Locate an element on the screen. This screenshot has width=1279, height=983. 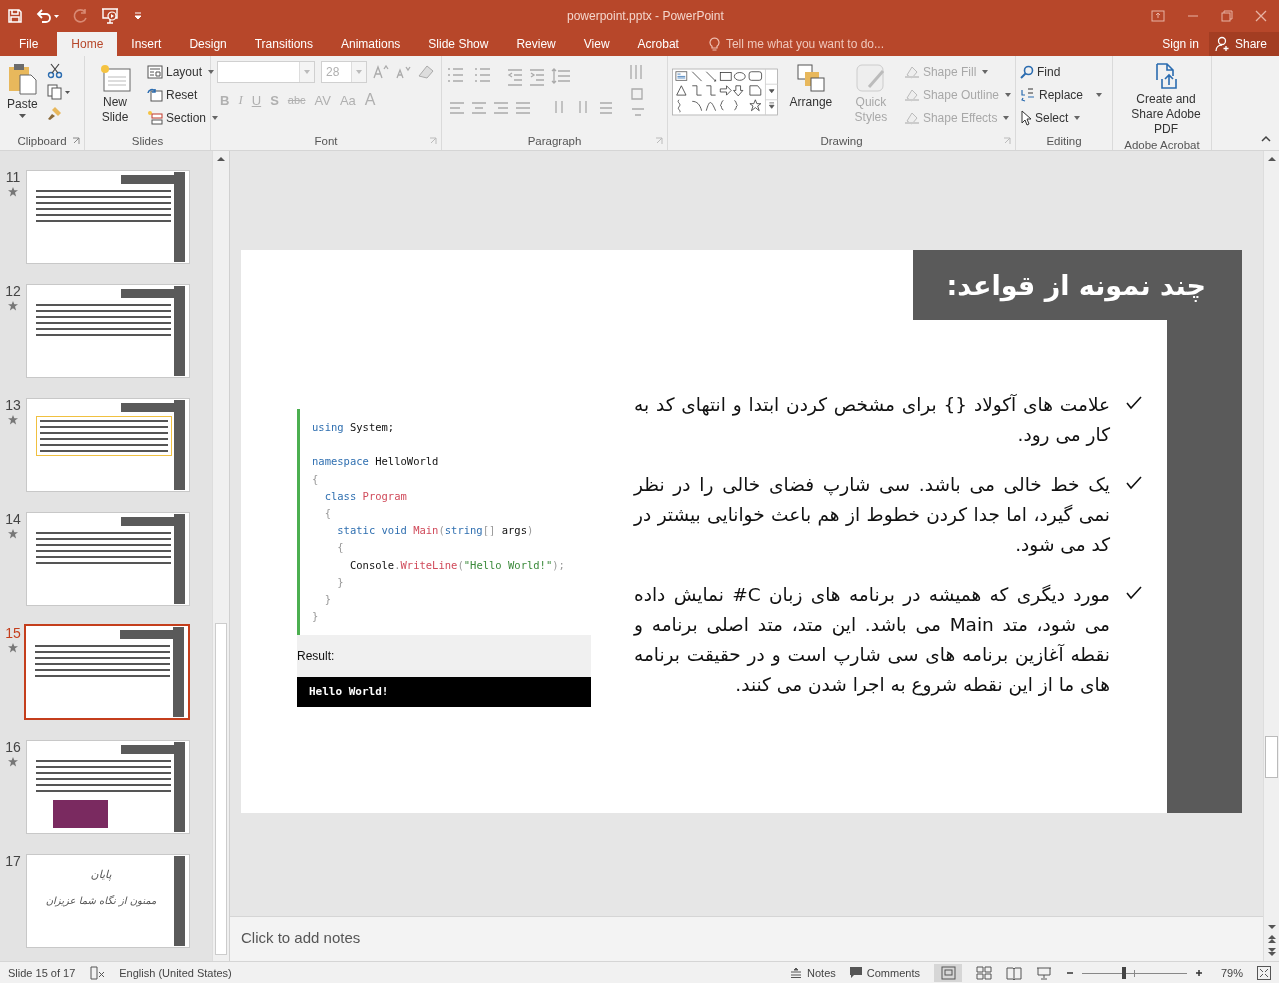
dialog-launcher-icon is located at coordinates (76, 141).